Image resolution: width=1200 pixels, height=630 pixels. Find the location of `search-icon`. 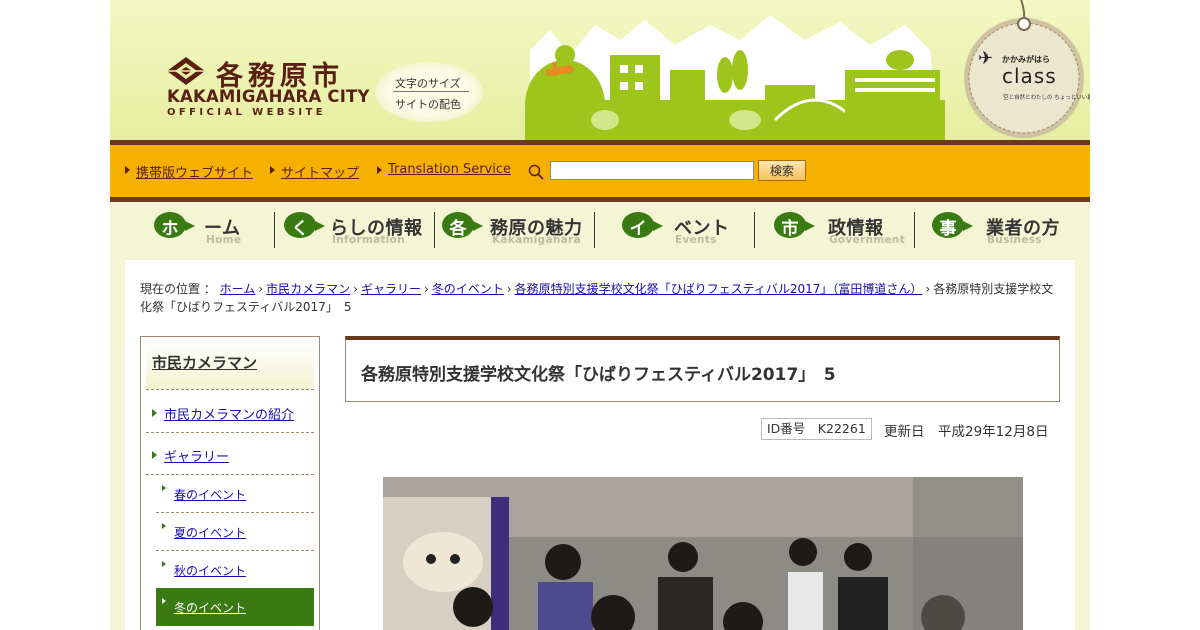

search-icon is located at coordinates (536, 172).